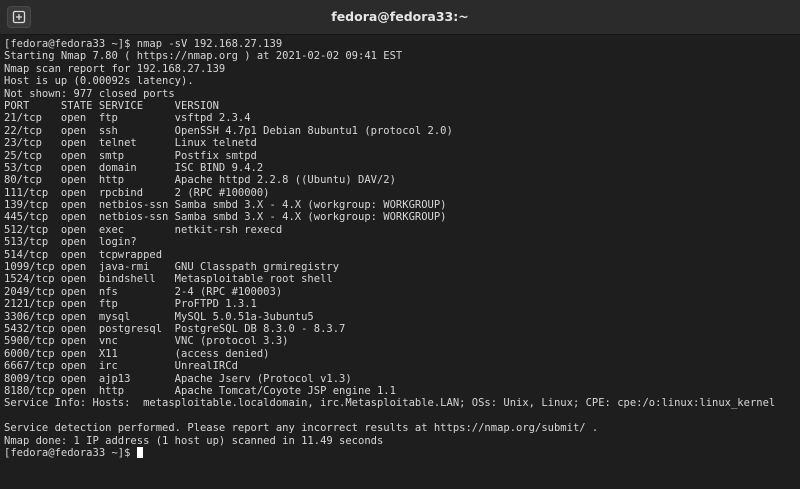 This screenshot has height=489, width=800. Describe the element at coordinates (89, 93) in the screenshot. I see `terminal-line: Not shown: 977 closed ports` at that location.